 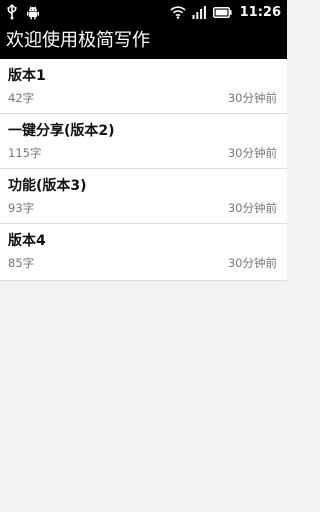 What do you see at coordinates (23, 12) in the screenshot?
I see `status-left-group` at bounding box center [23, 12].